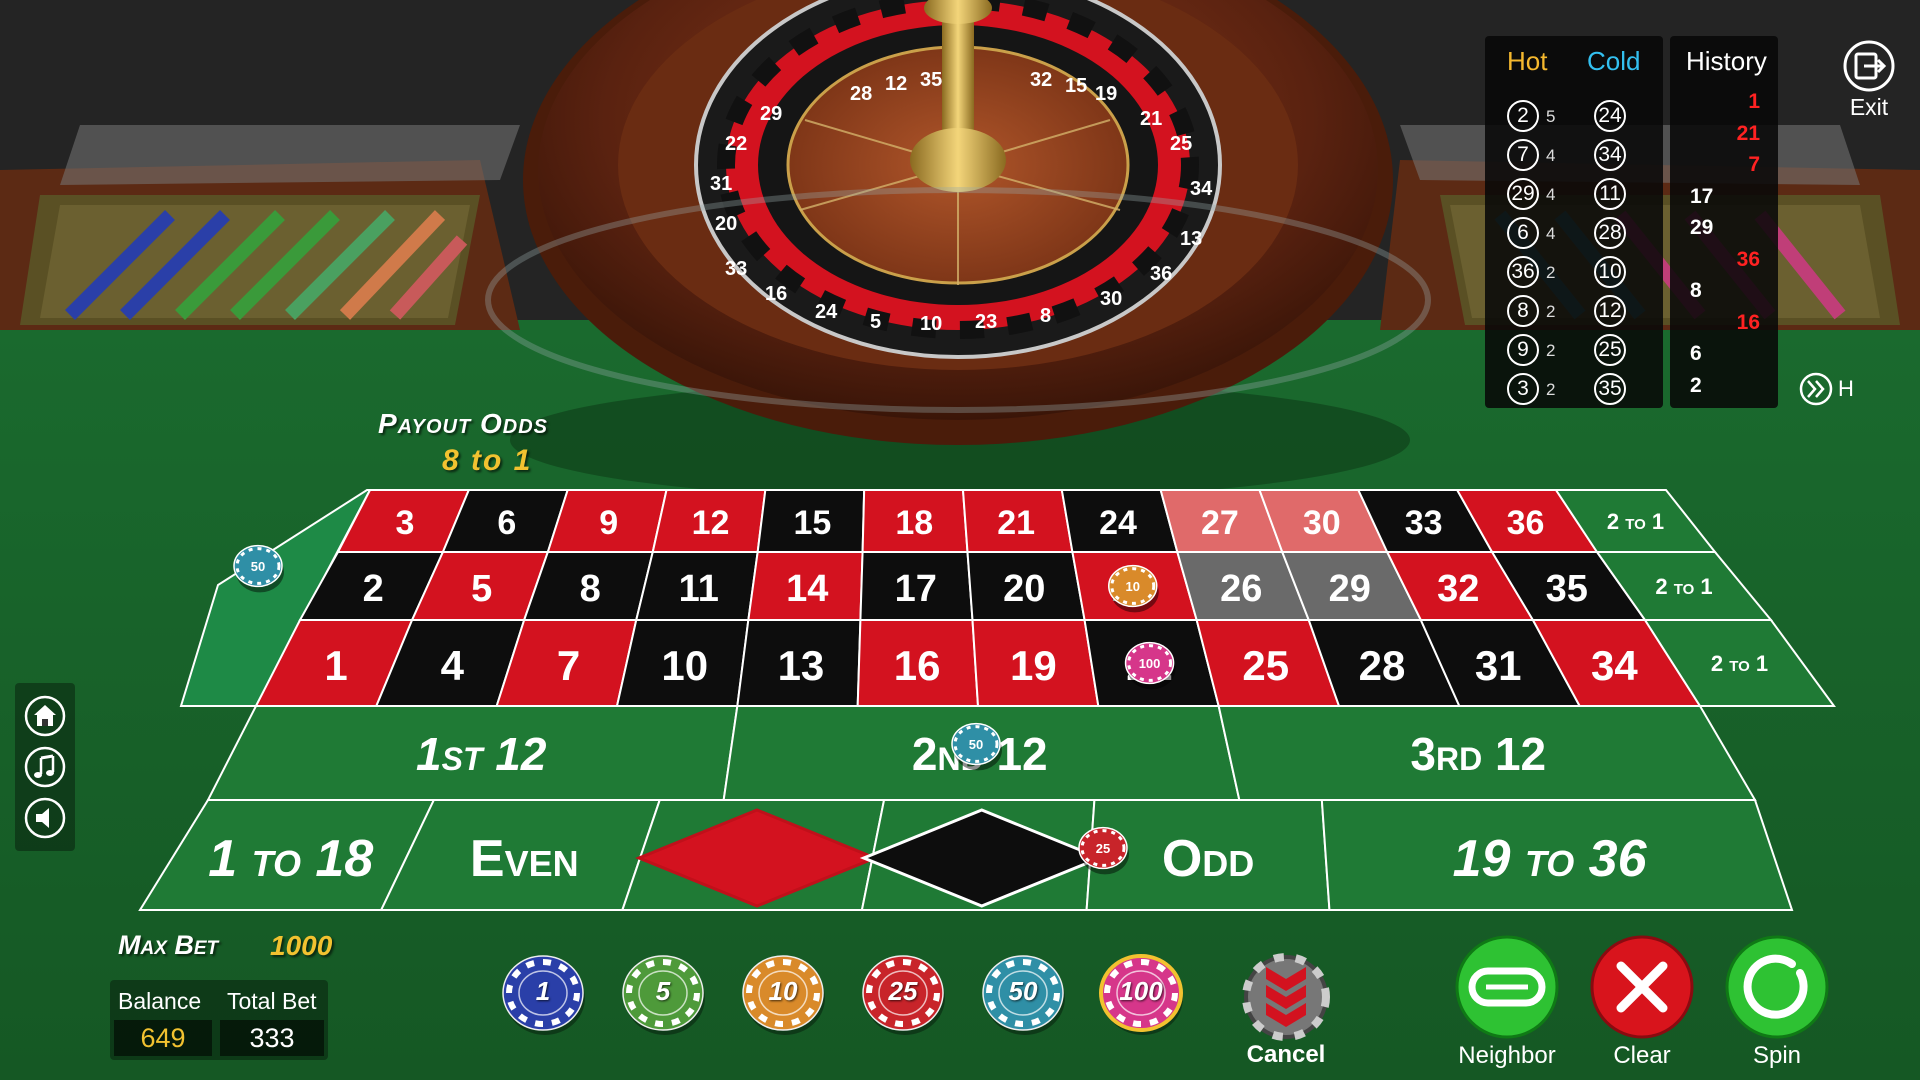 The height and width of the screenshot is (1080, 1920). I want to click on chip-10-button: 10, so click(783, 993).